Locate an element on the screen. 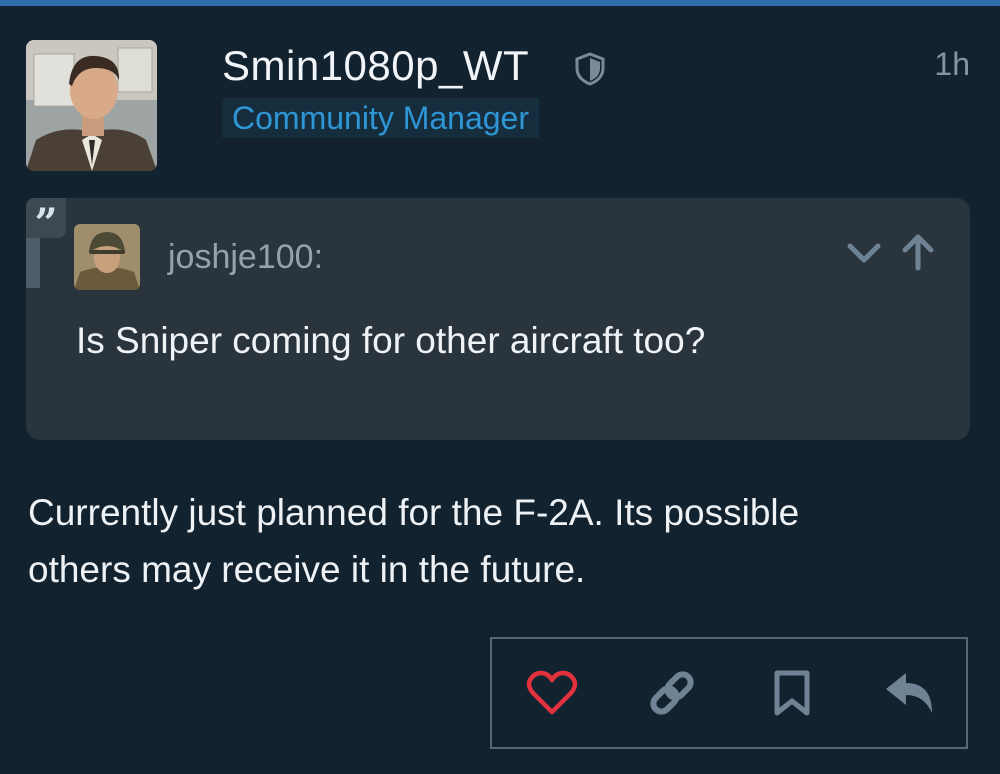 The width and height of the screenshot is (1000, 774). quote-bar is located at coordinates (33, 263).